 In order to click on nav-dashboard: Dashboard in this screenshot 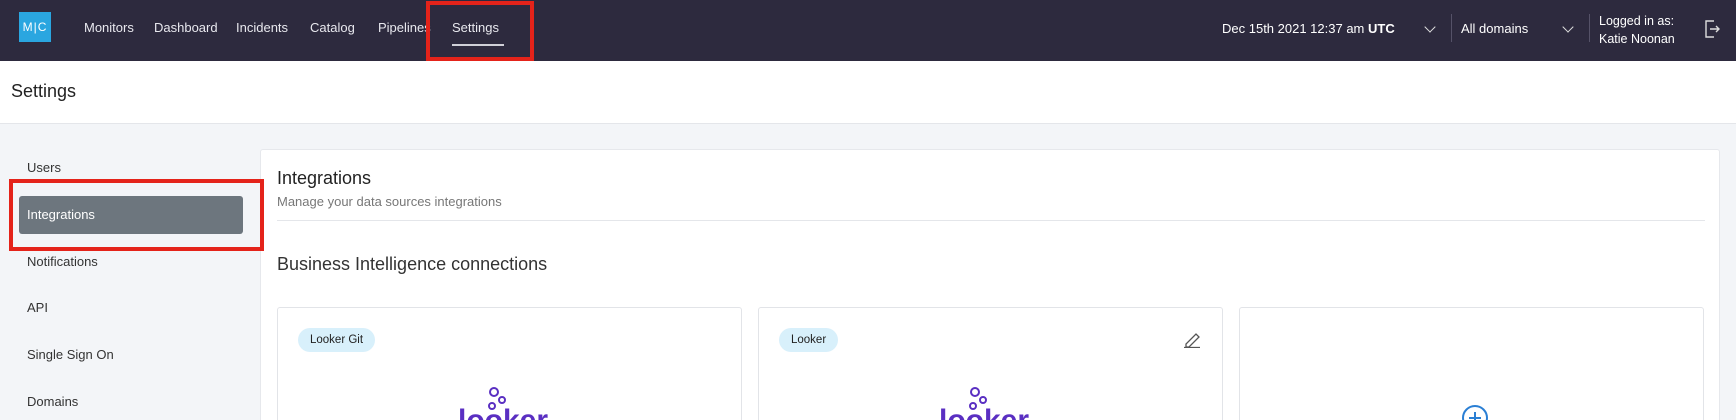, I will do `click(186, 27)`.